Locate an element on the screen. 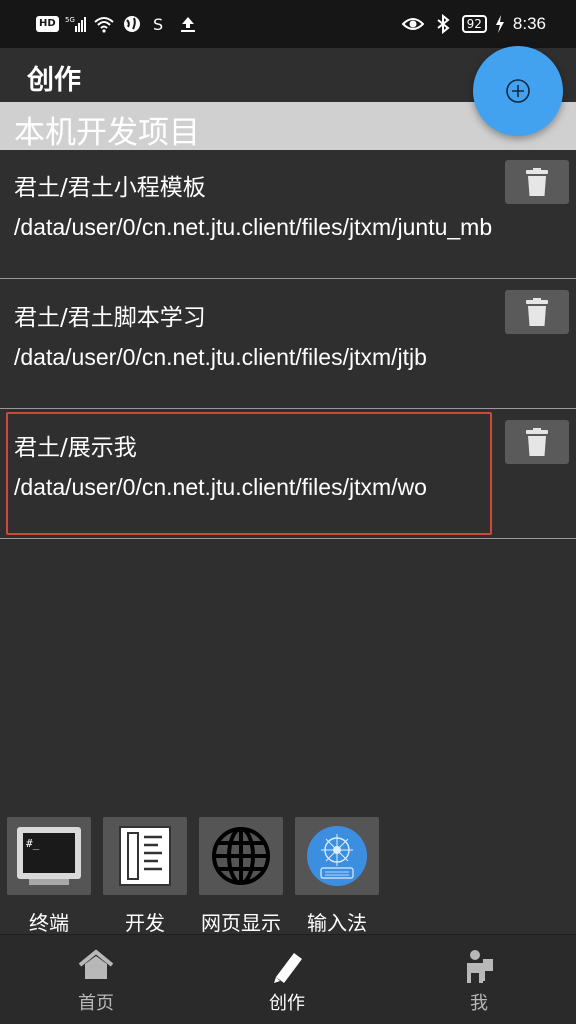 The height and width of the screenshot is (1024, 576). globe-status-icon is located at coordinates (131, 24).